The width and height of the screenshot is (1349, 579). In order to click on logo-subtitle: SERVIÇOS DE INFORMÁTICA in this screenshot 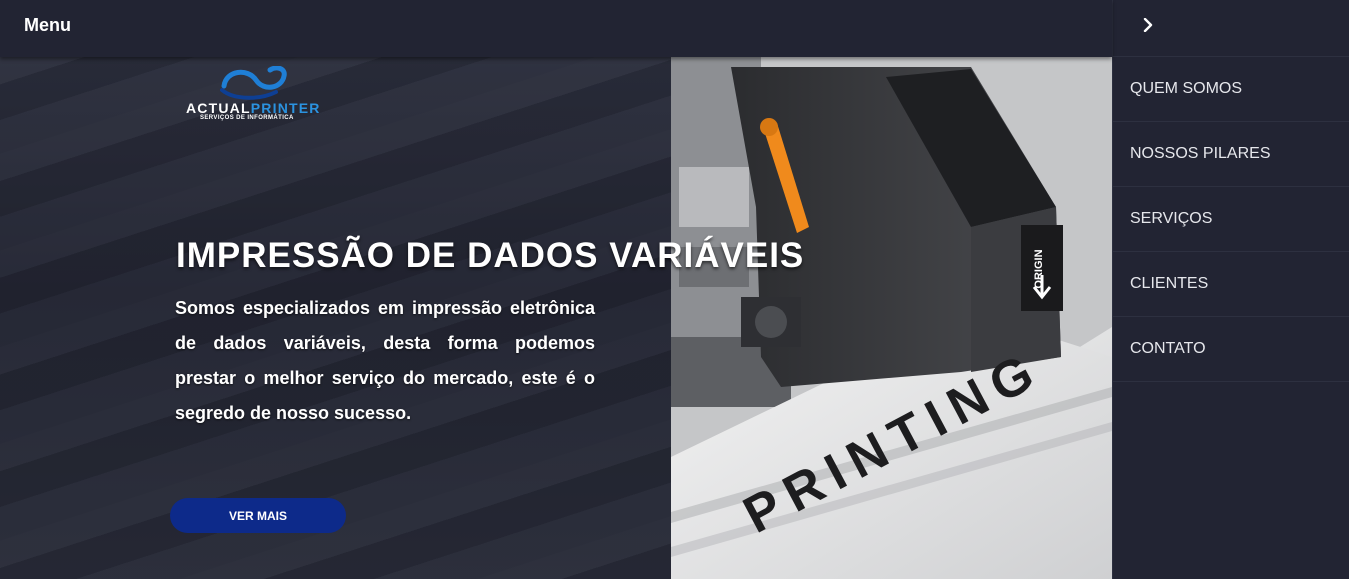, I will do `click(247, 118)`.